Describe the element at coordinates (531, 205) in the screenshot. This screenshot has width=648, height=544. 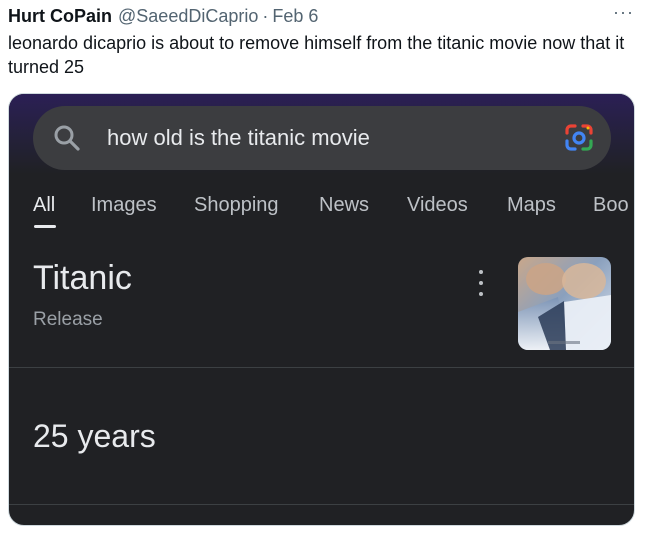
I see `tab-maps: Maps` at that location.